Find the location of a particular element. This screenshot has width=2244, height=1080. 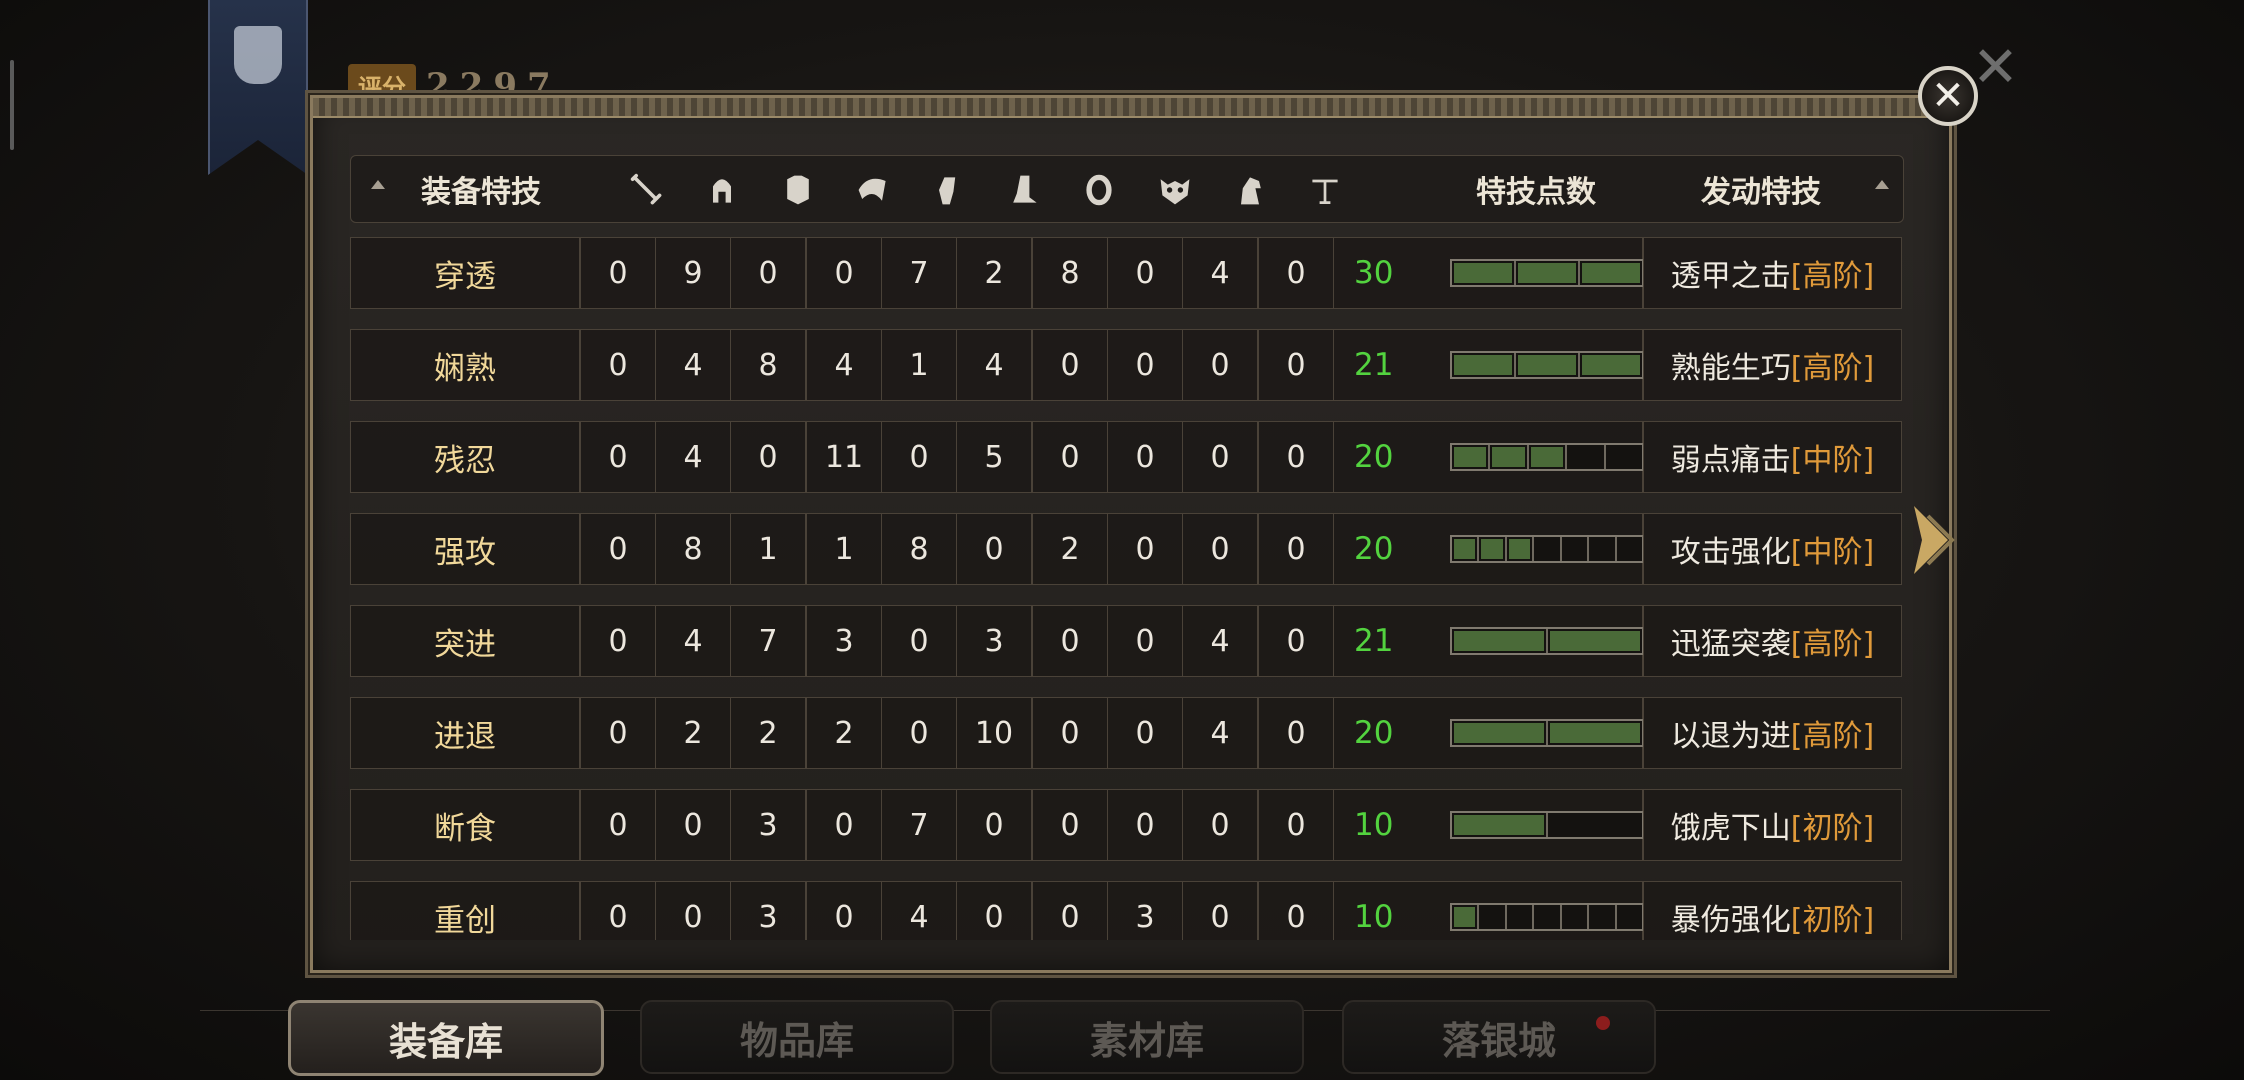

table-row: 残忍 0 4 0 11 0 5 0 0 0 0 20 弱点痛击 [中阶] is located at coordinates (1126, 458).